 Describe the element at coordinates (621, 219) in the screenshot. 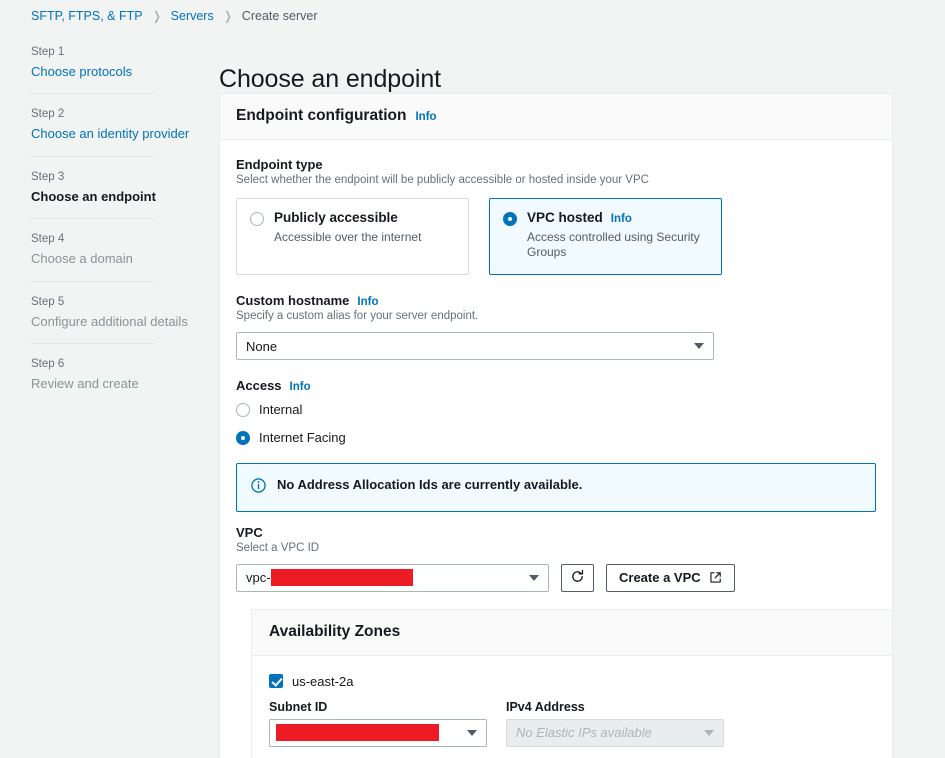

I see `vpc-hosted-info-link: Info` at that location.